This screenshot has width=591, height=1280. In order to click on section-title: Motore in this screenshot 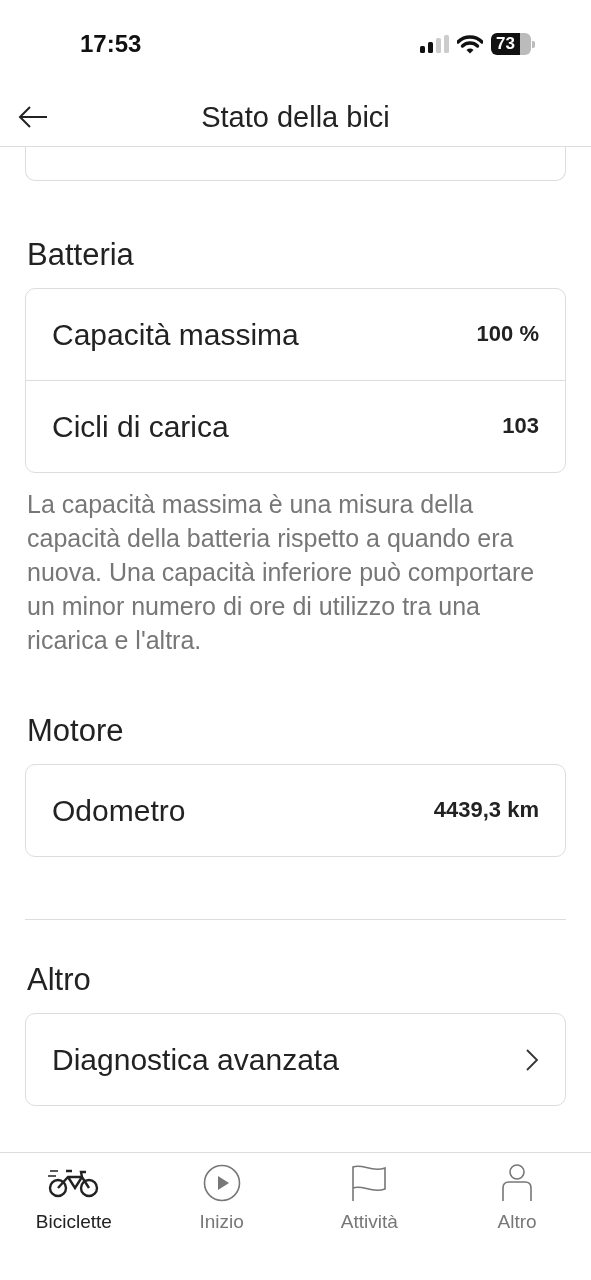, I will do `click(76, 731)`.